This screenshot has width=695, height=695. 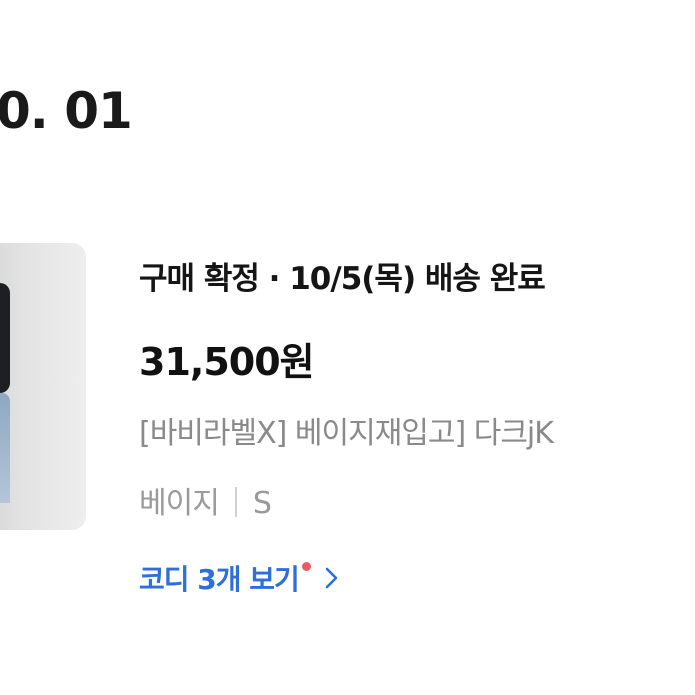 I want to click on view-codi-link: 코디 3개 보기, so click(x=239, y=578).